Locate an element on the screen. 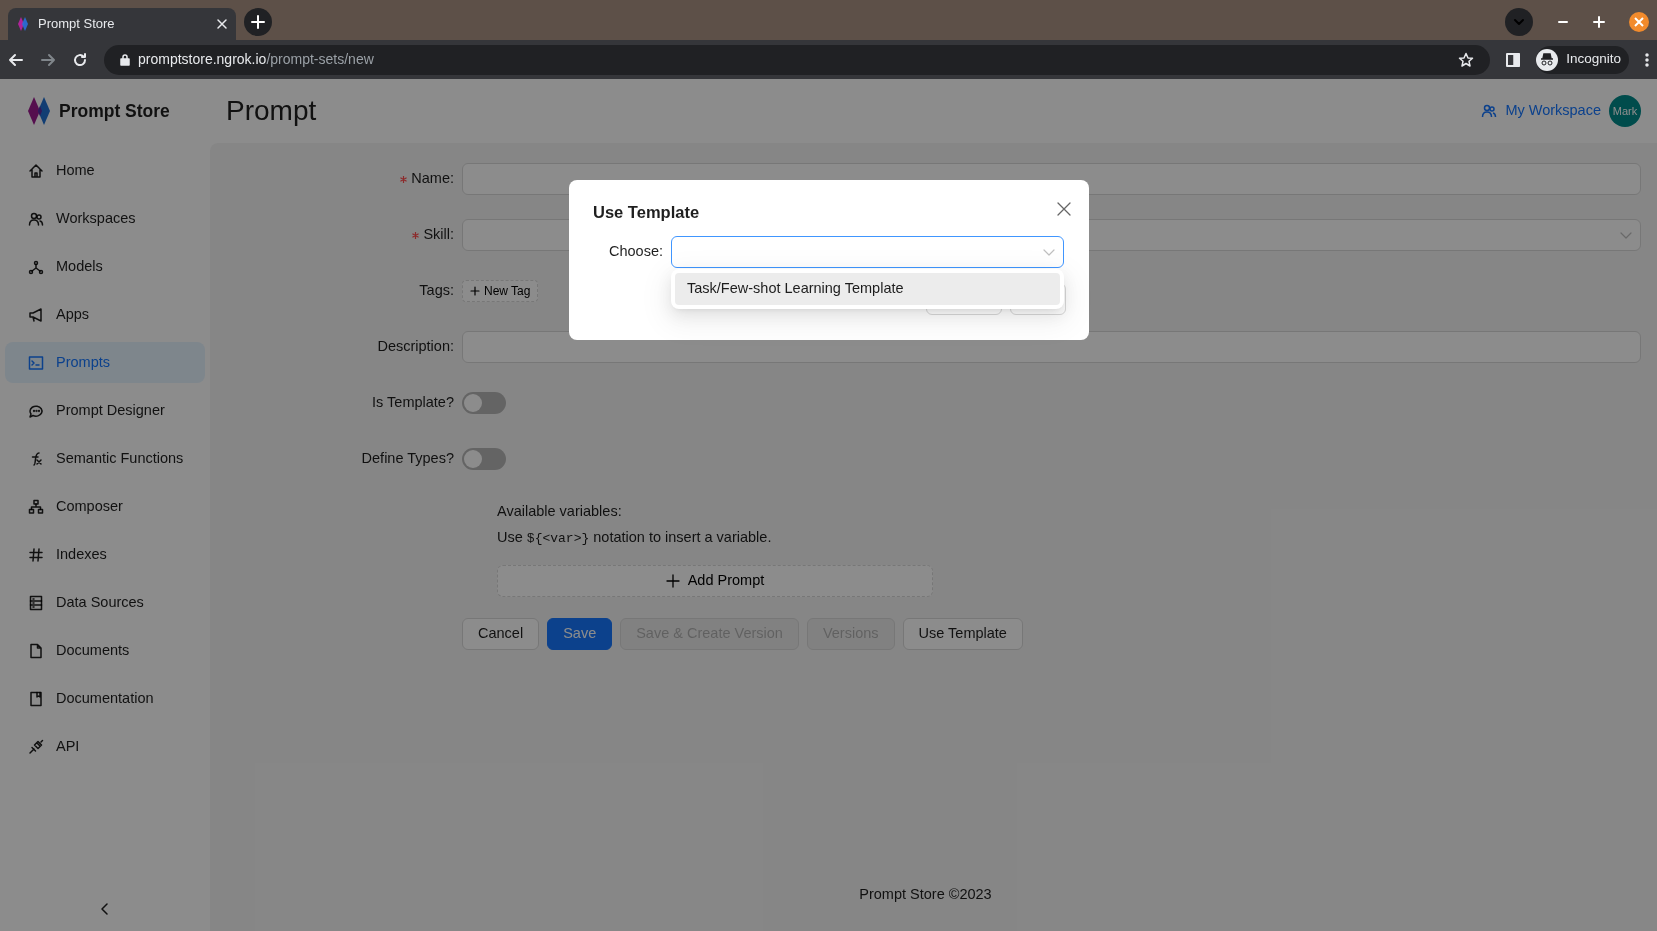 This screenshot has height=931, width=1657. field-label: Description: is located at coordinates (415, 347).